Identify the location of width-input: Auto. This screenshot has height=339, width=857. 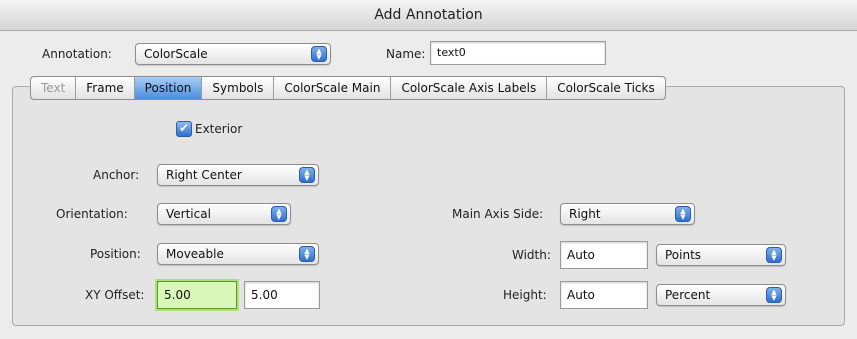
(604, 255).